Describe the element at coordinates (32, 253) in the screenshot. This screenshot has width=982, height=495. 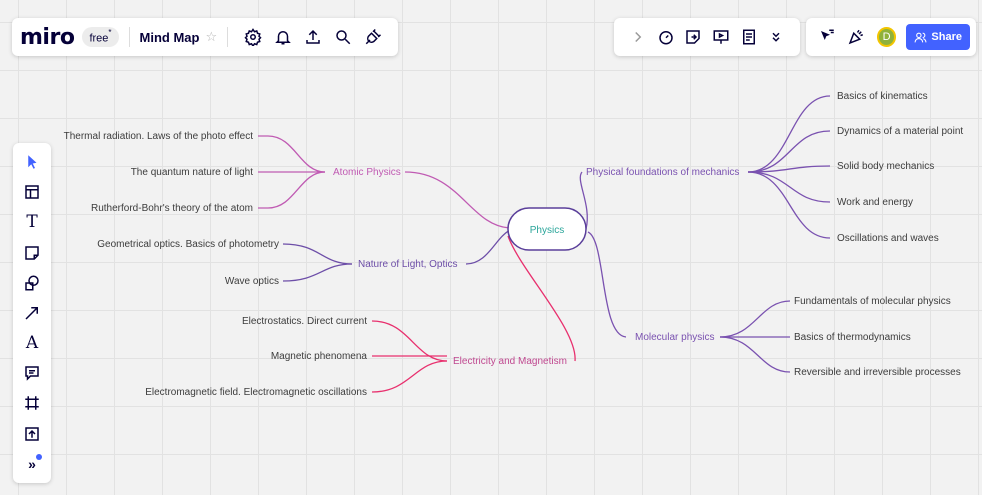
I see `sticky-note-icon` at that location.